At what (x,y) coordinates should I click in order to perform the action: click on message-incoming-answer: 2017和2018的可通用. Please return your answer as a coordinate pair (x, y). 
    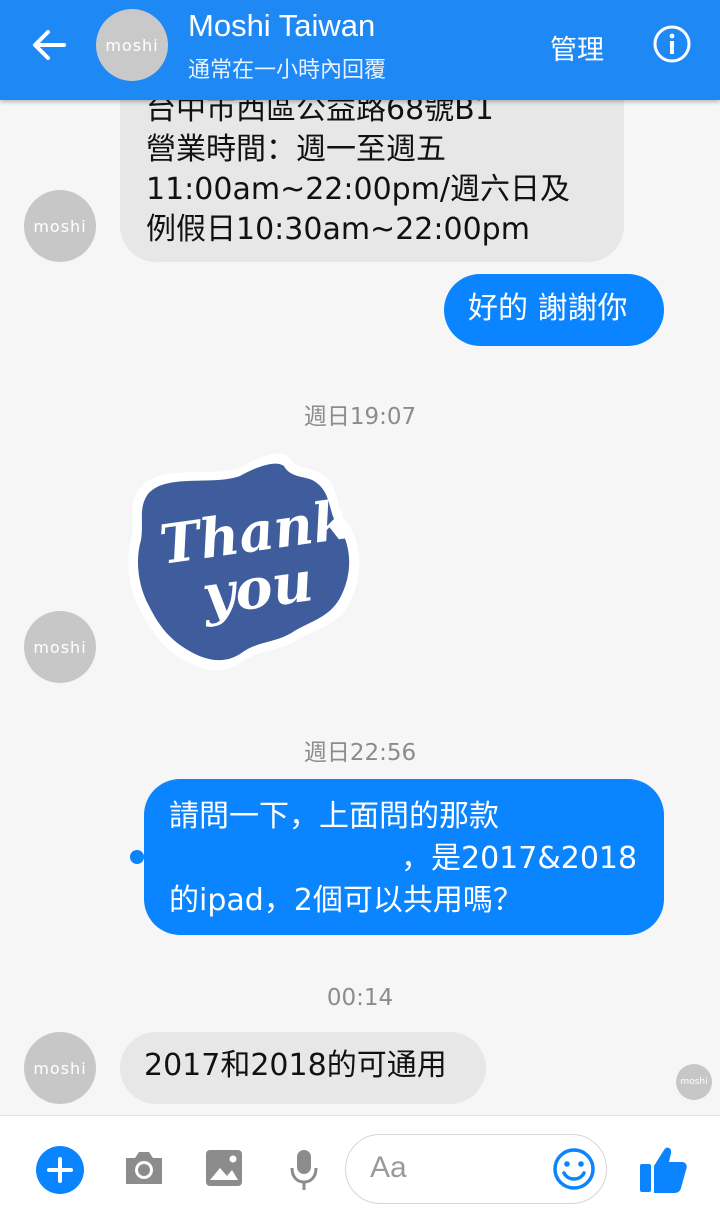
    Looking at the image, I should click on (303, 1068).